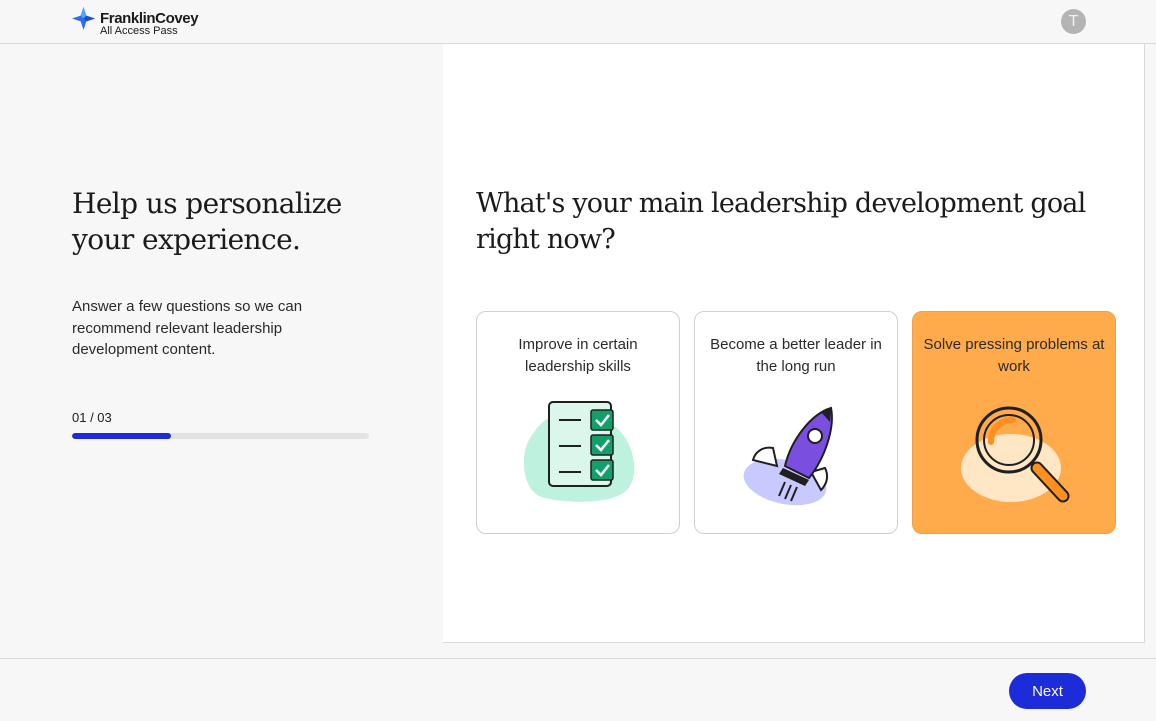 This screenshot has height=721, width=1156. Describe the element at coordinates (139, 31) in the screenshot. I see `brand-subtitle: All Access Pass` at that location.